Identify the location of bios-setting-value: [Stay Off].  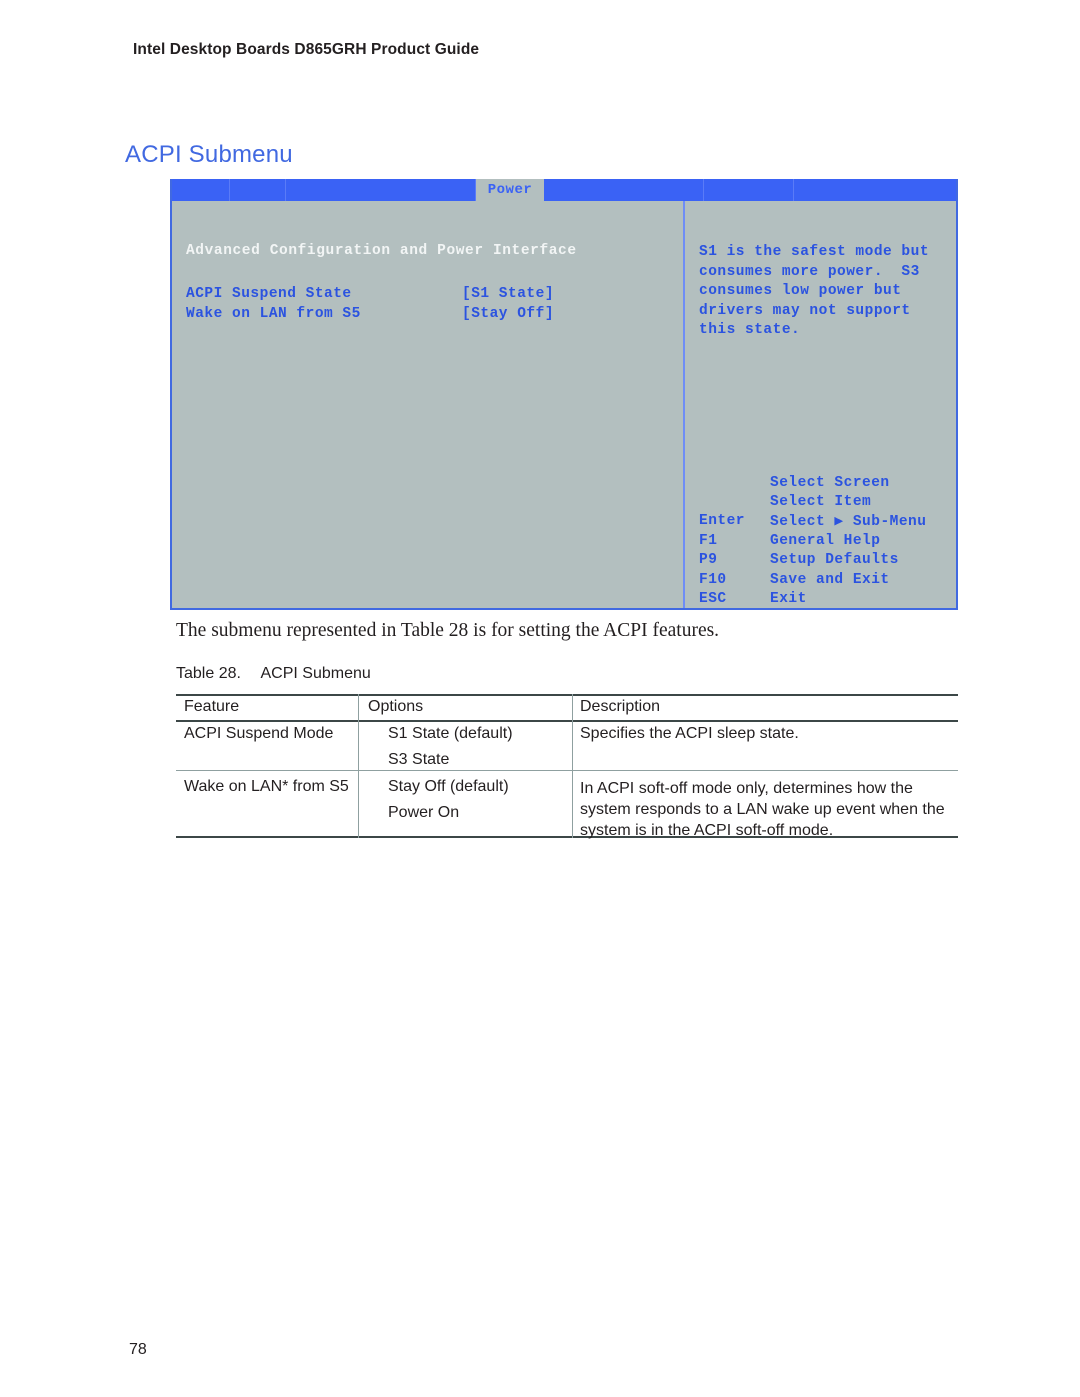
(508, 314).